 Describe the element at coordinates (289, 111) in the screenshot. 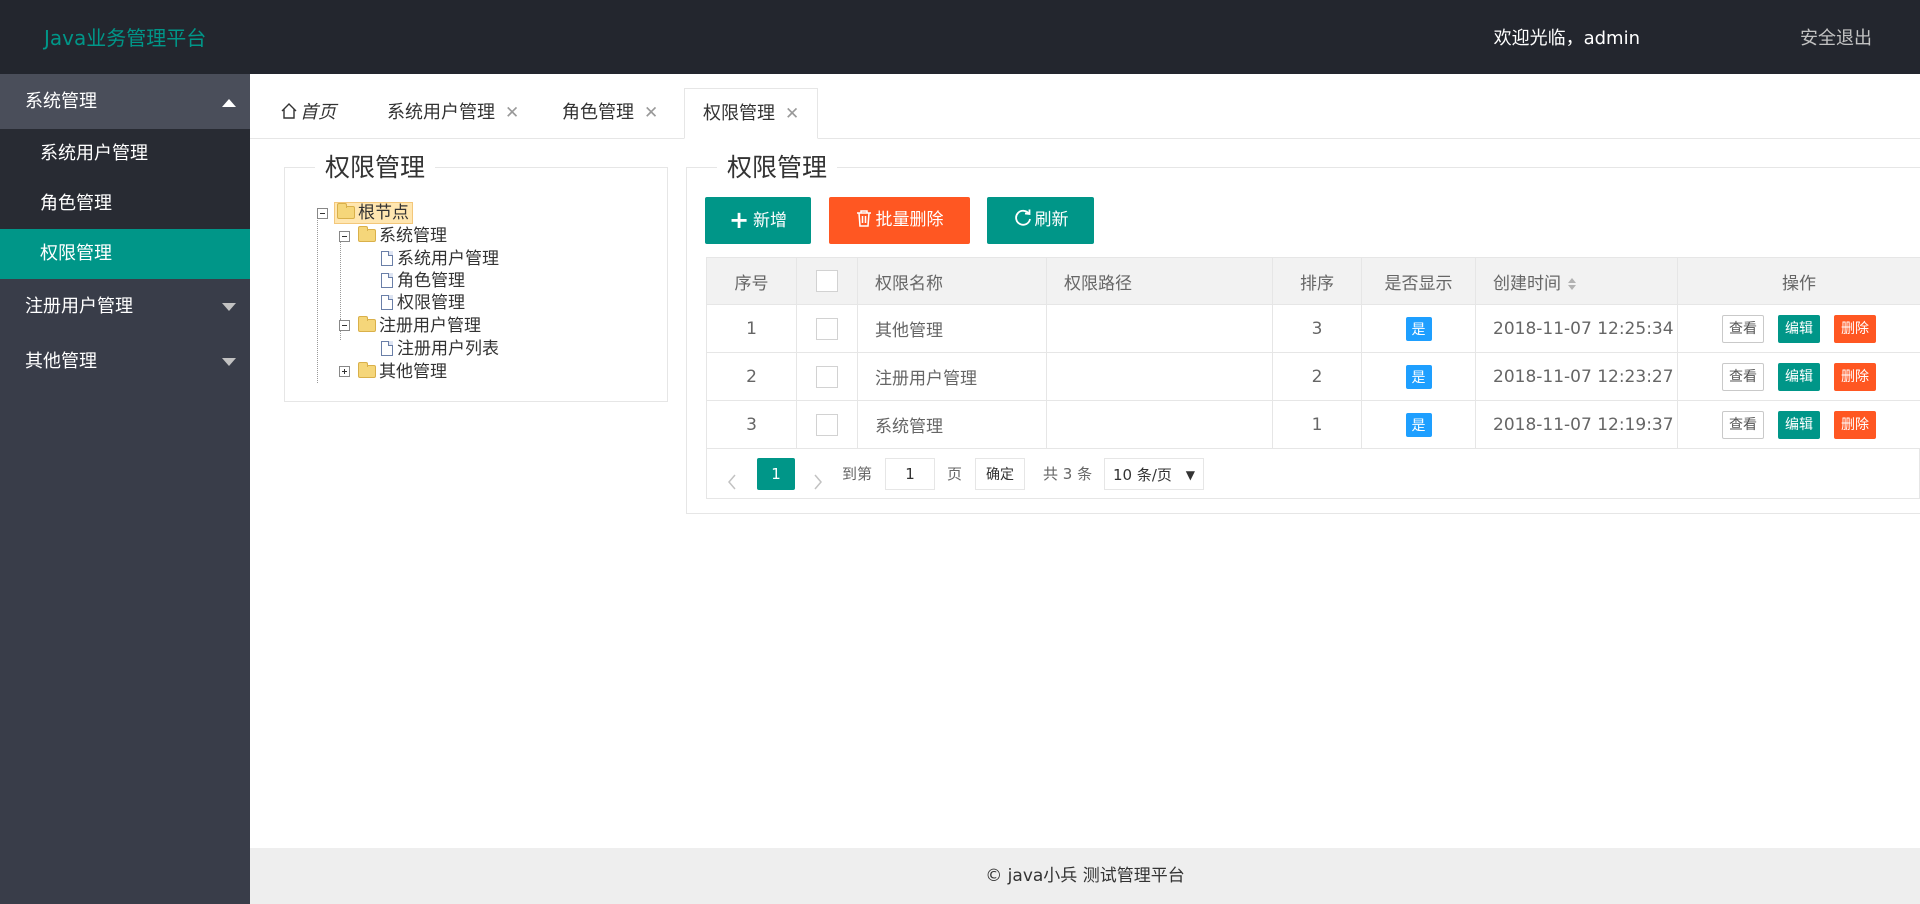

I see `home-icon` at that location.